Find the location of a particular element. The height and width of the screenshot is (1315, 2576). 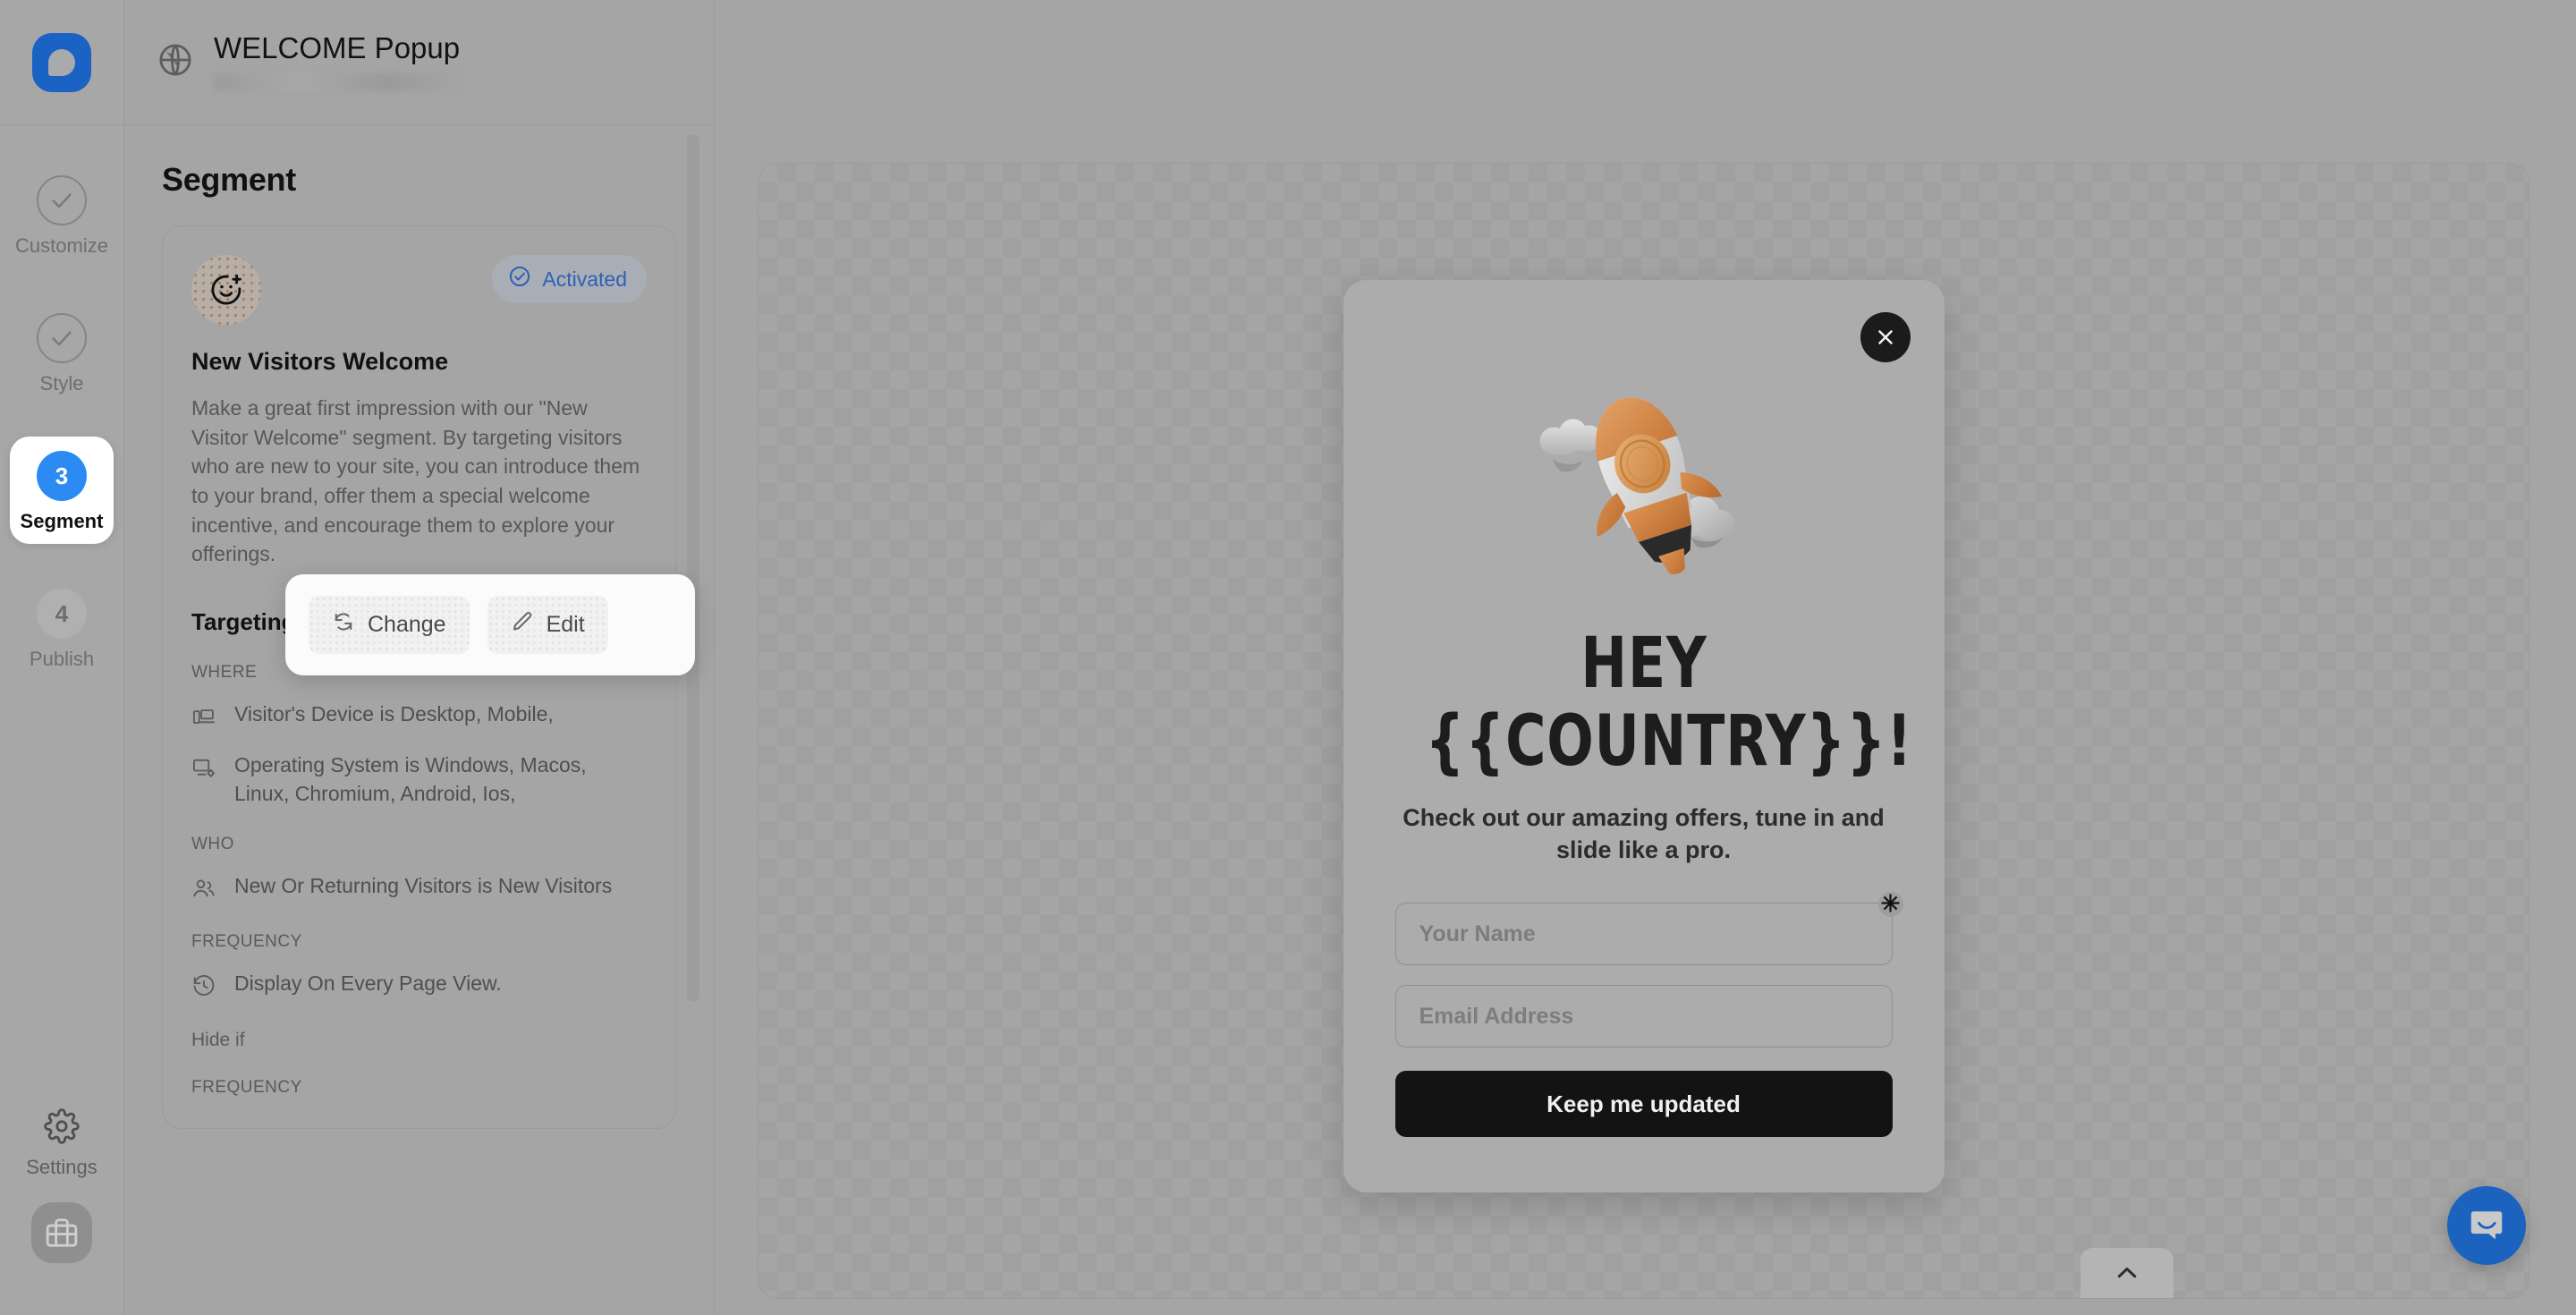

check-circle-icon is located at coordinates (519, 279).